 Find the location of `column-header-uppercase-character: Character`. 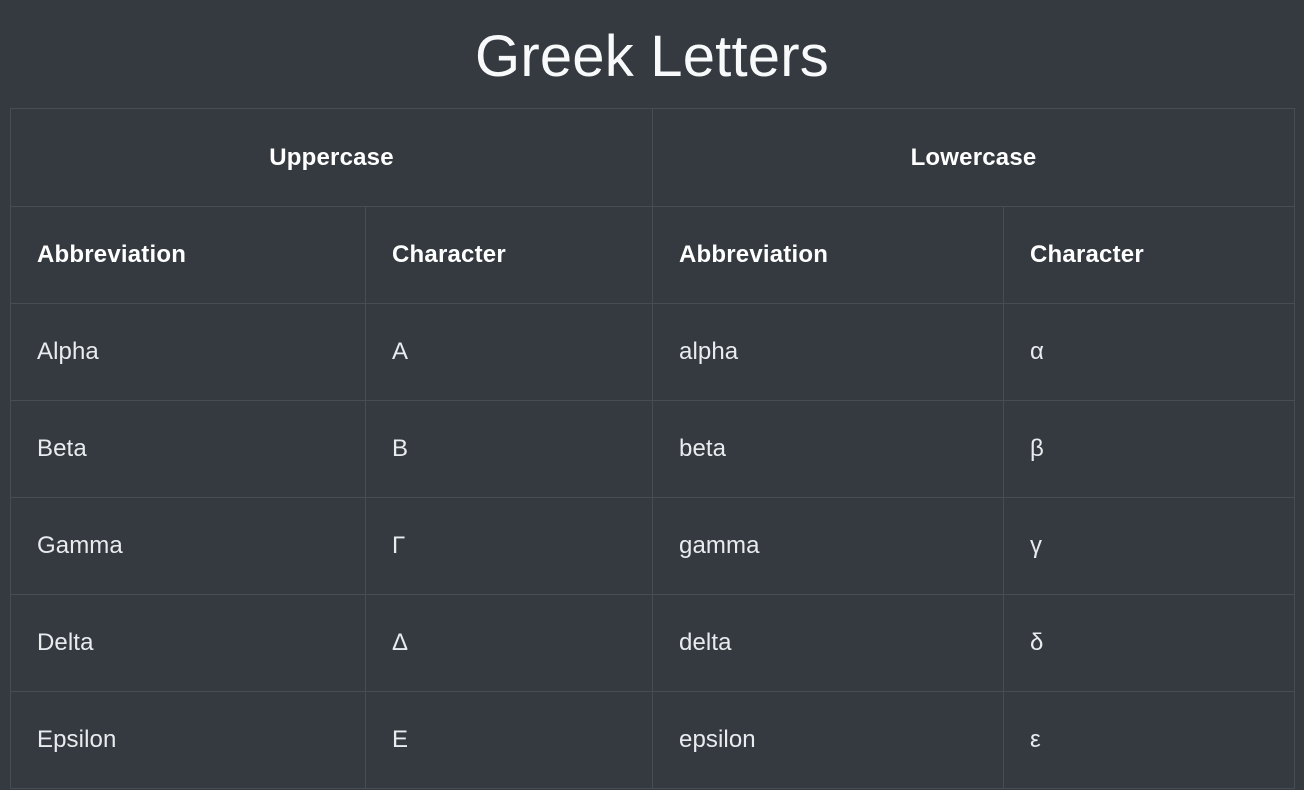

column-header-uppercase-character: Character is located at coordinates (509, 255).